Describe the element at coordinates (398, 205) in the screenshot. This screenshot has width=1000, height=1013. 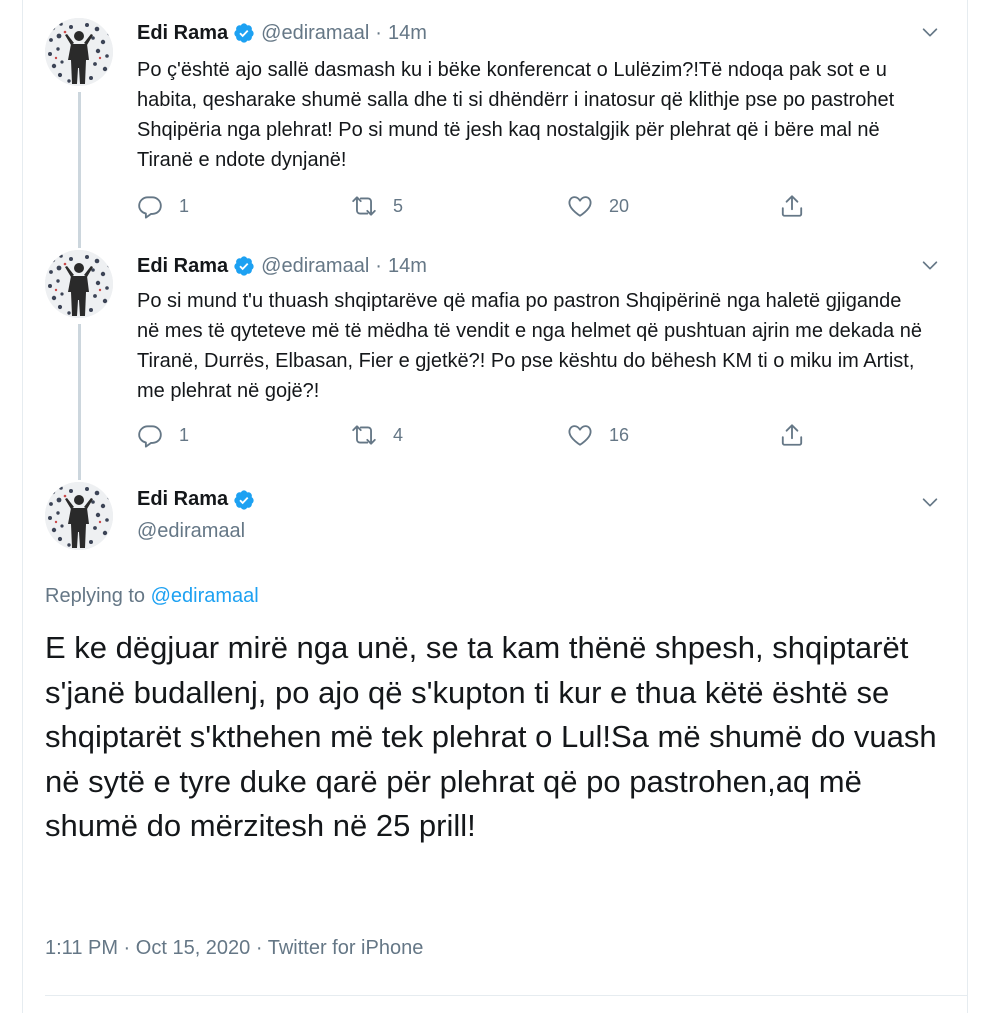
I see `retweet-count: 5` at that location.